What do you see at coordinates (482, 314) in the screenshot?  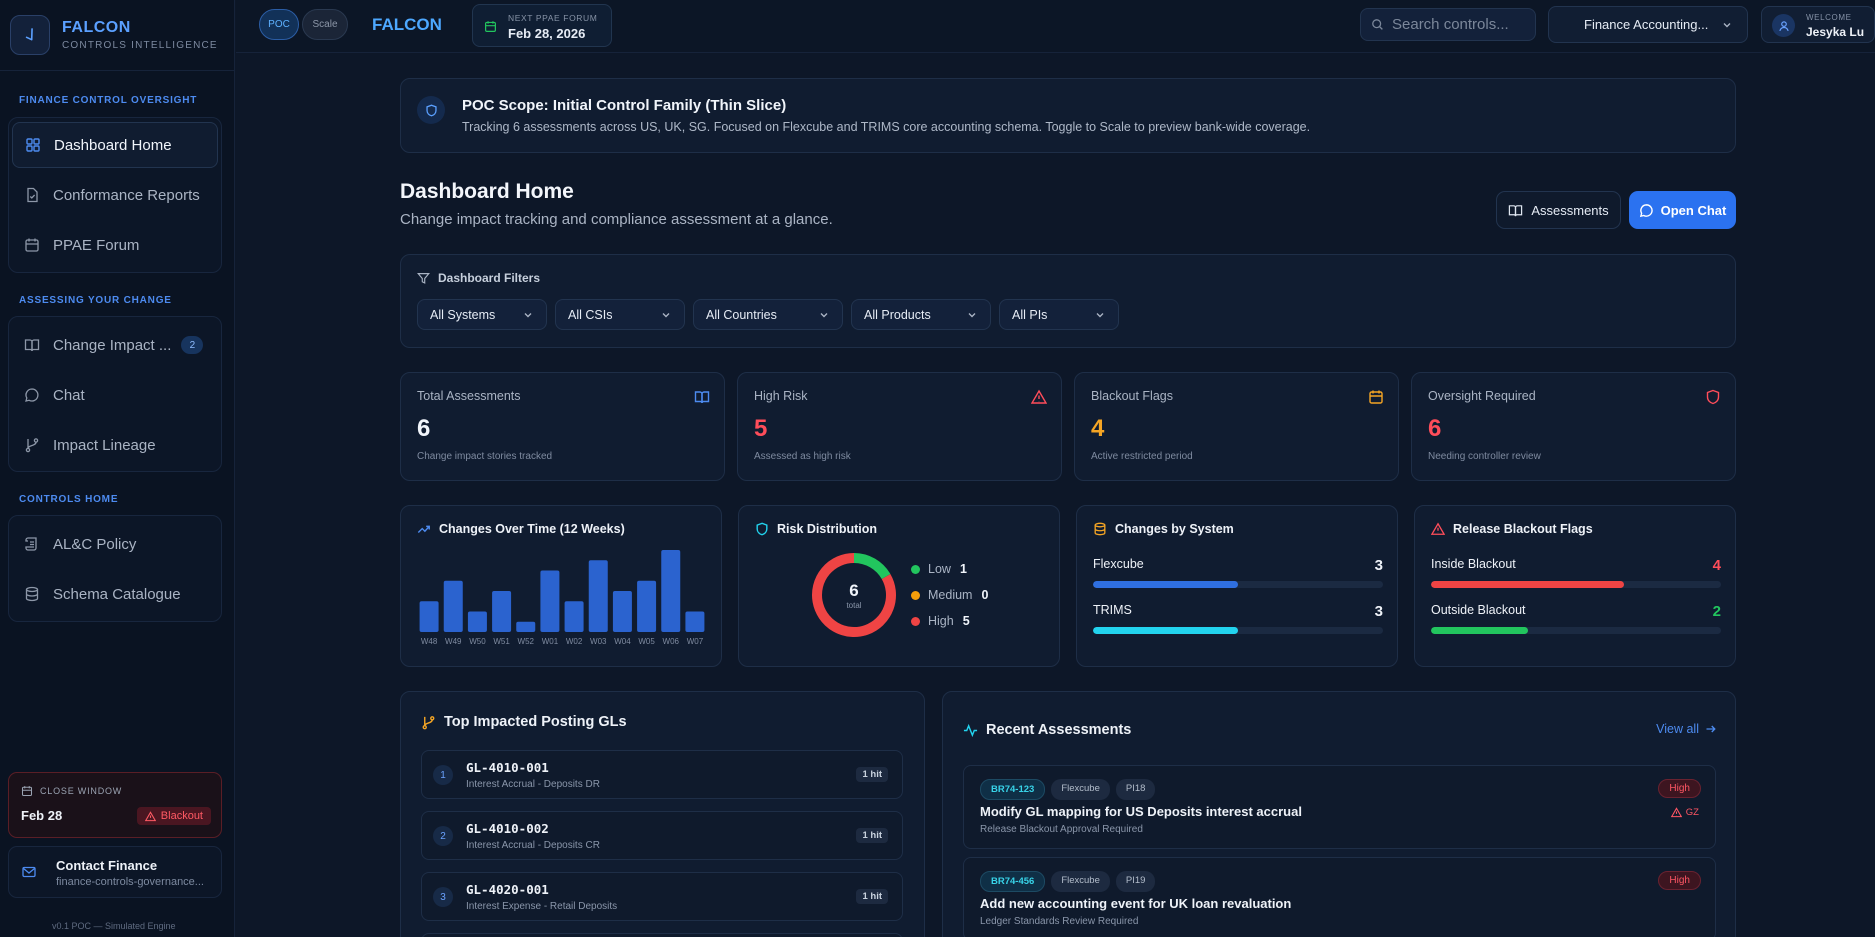 I see `filter-systems: All Systems` at bounding box center [482, 314].